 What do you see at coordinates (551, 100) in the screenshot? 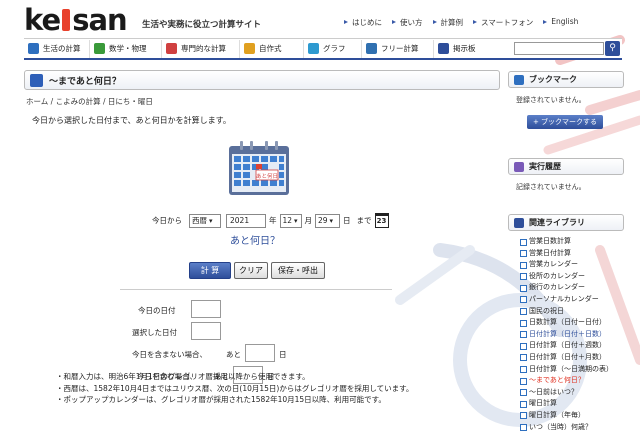
I see `bookmark-empty-text: 登録されていません。` at bounding box center [551, 100].